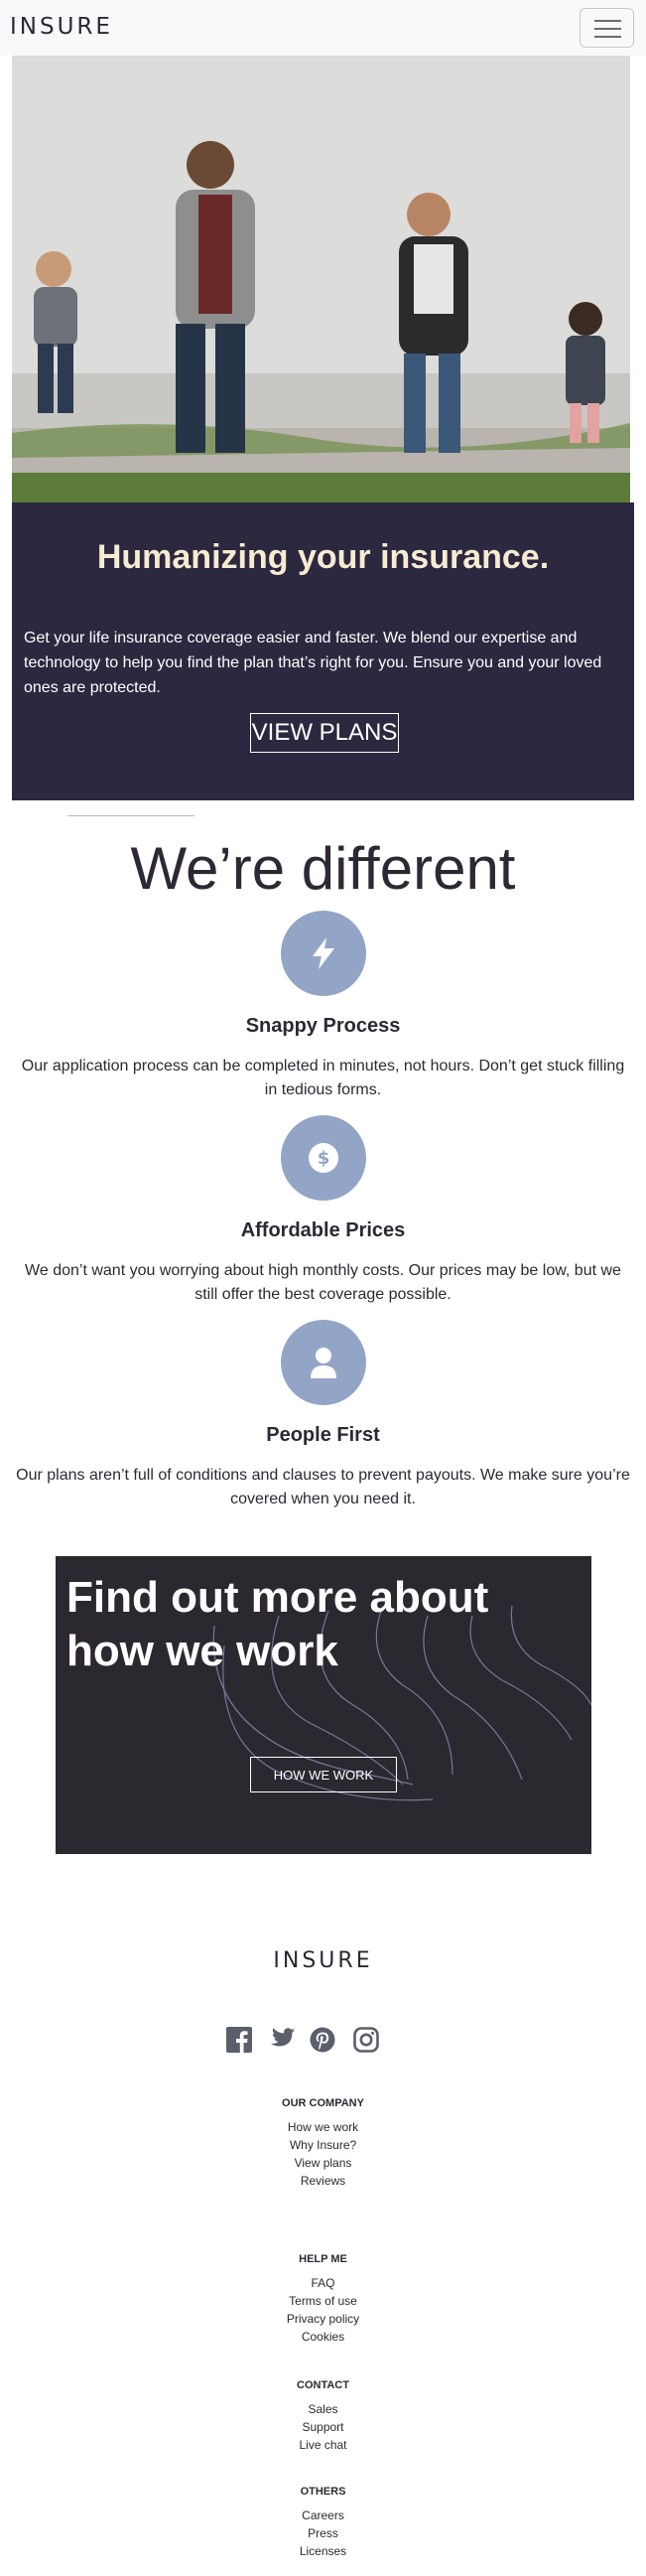 The width and height of the screenshot is (646, 2576). I want to click on hero-title: Humanizing your insurance., so click(323, 557).